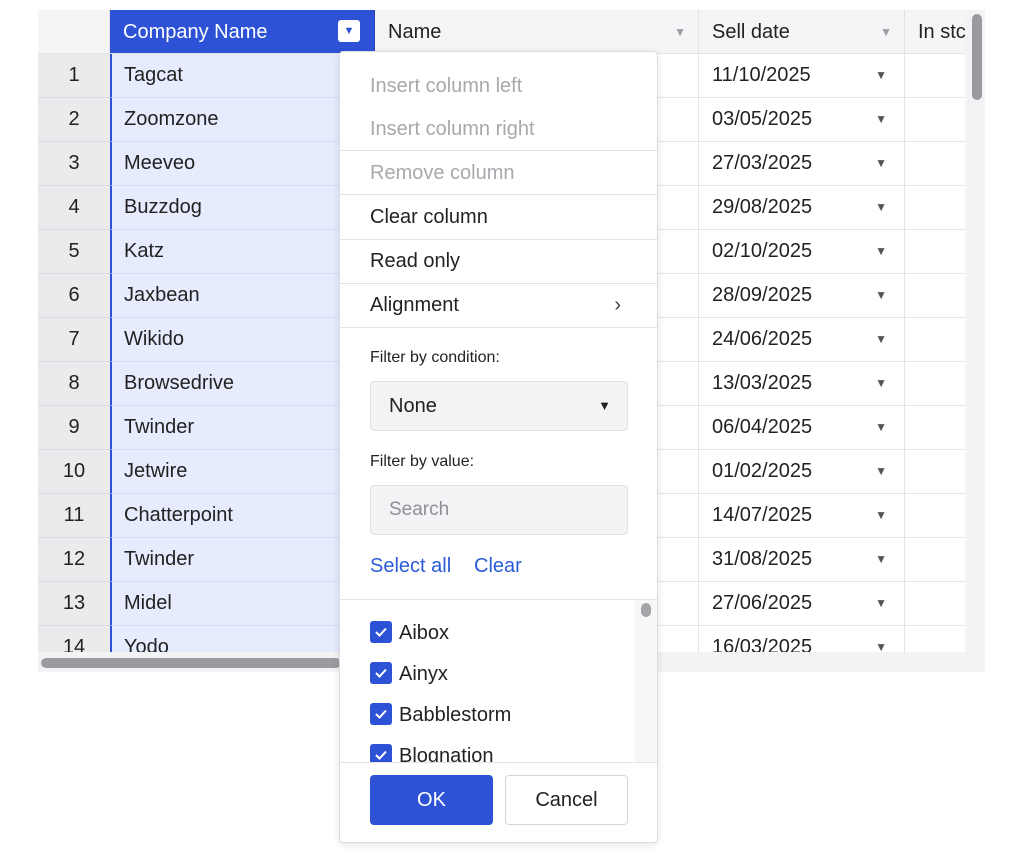  Describe the element at coordinates (74, 252) in the screenshot. I see `row-number: 5` at that location.